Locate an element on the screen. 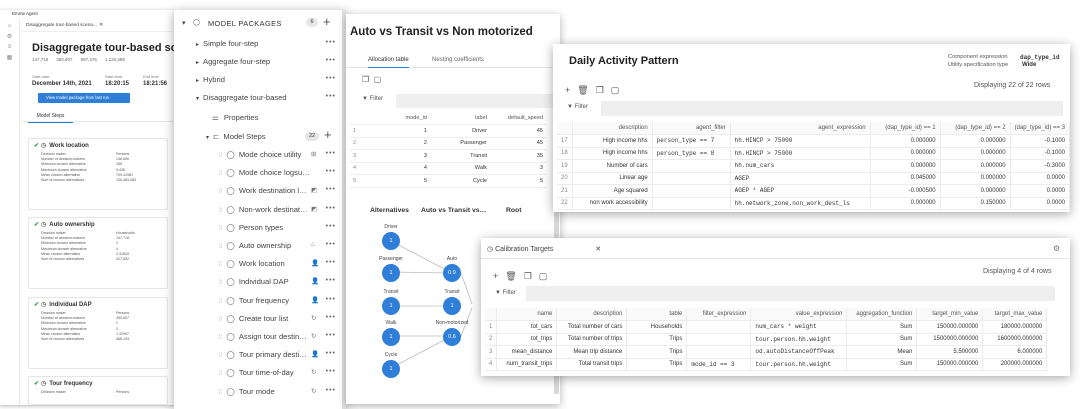  add-icon: + is located at coordinates (495, 276).